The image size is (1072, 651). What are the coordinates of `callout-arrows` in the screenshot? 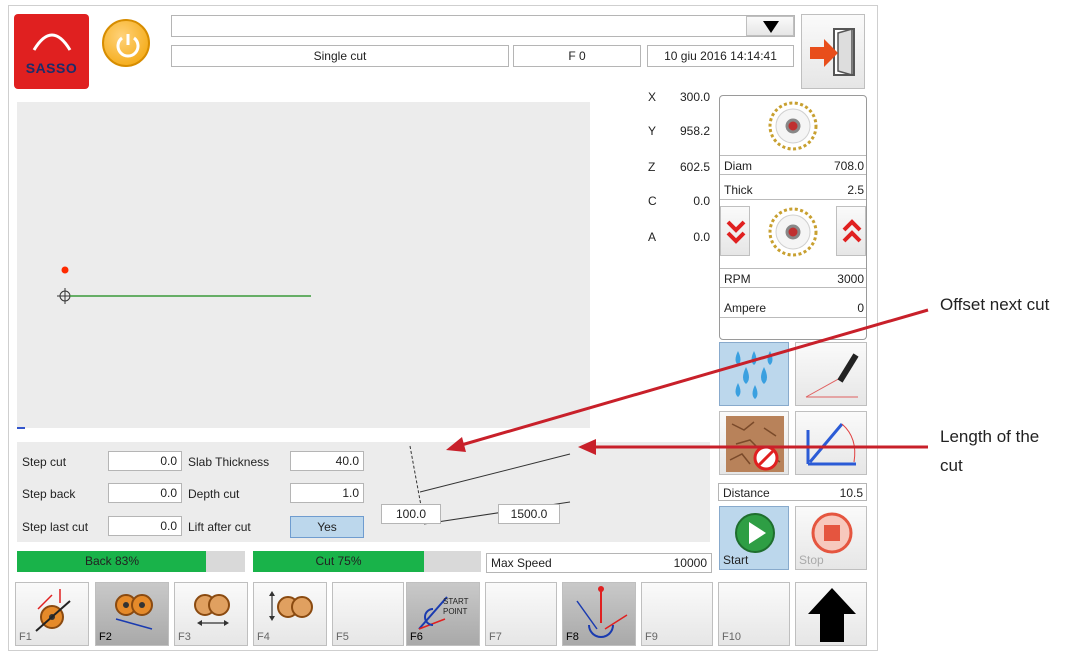 It's located at (687, 381).